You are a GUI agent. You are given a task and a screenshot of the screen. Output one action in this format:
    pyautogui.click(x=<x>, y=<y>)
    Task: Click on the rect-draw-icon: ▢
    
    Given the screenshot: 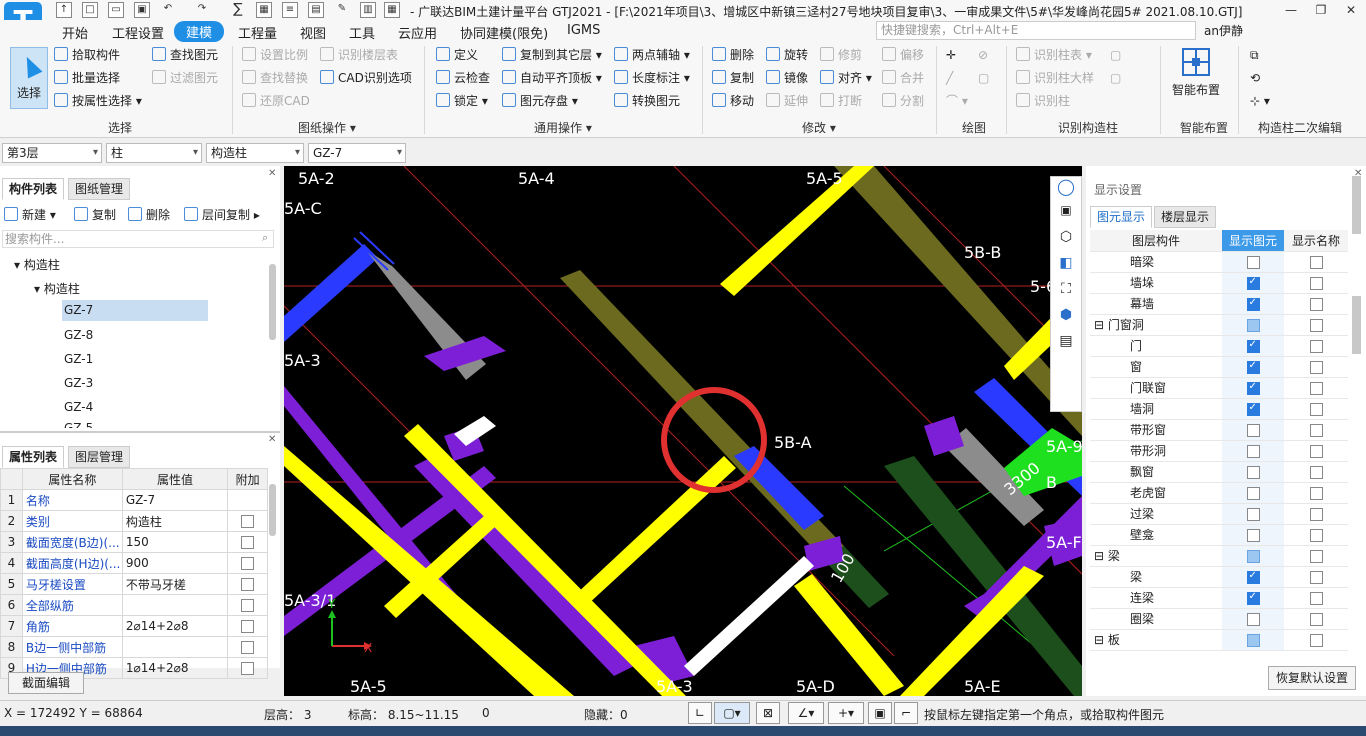 What is the action you would take?
    pyautogui.click(x=983, y=78)
    